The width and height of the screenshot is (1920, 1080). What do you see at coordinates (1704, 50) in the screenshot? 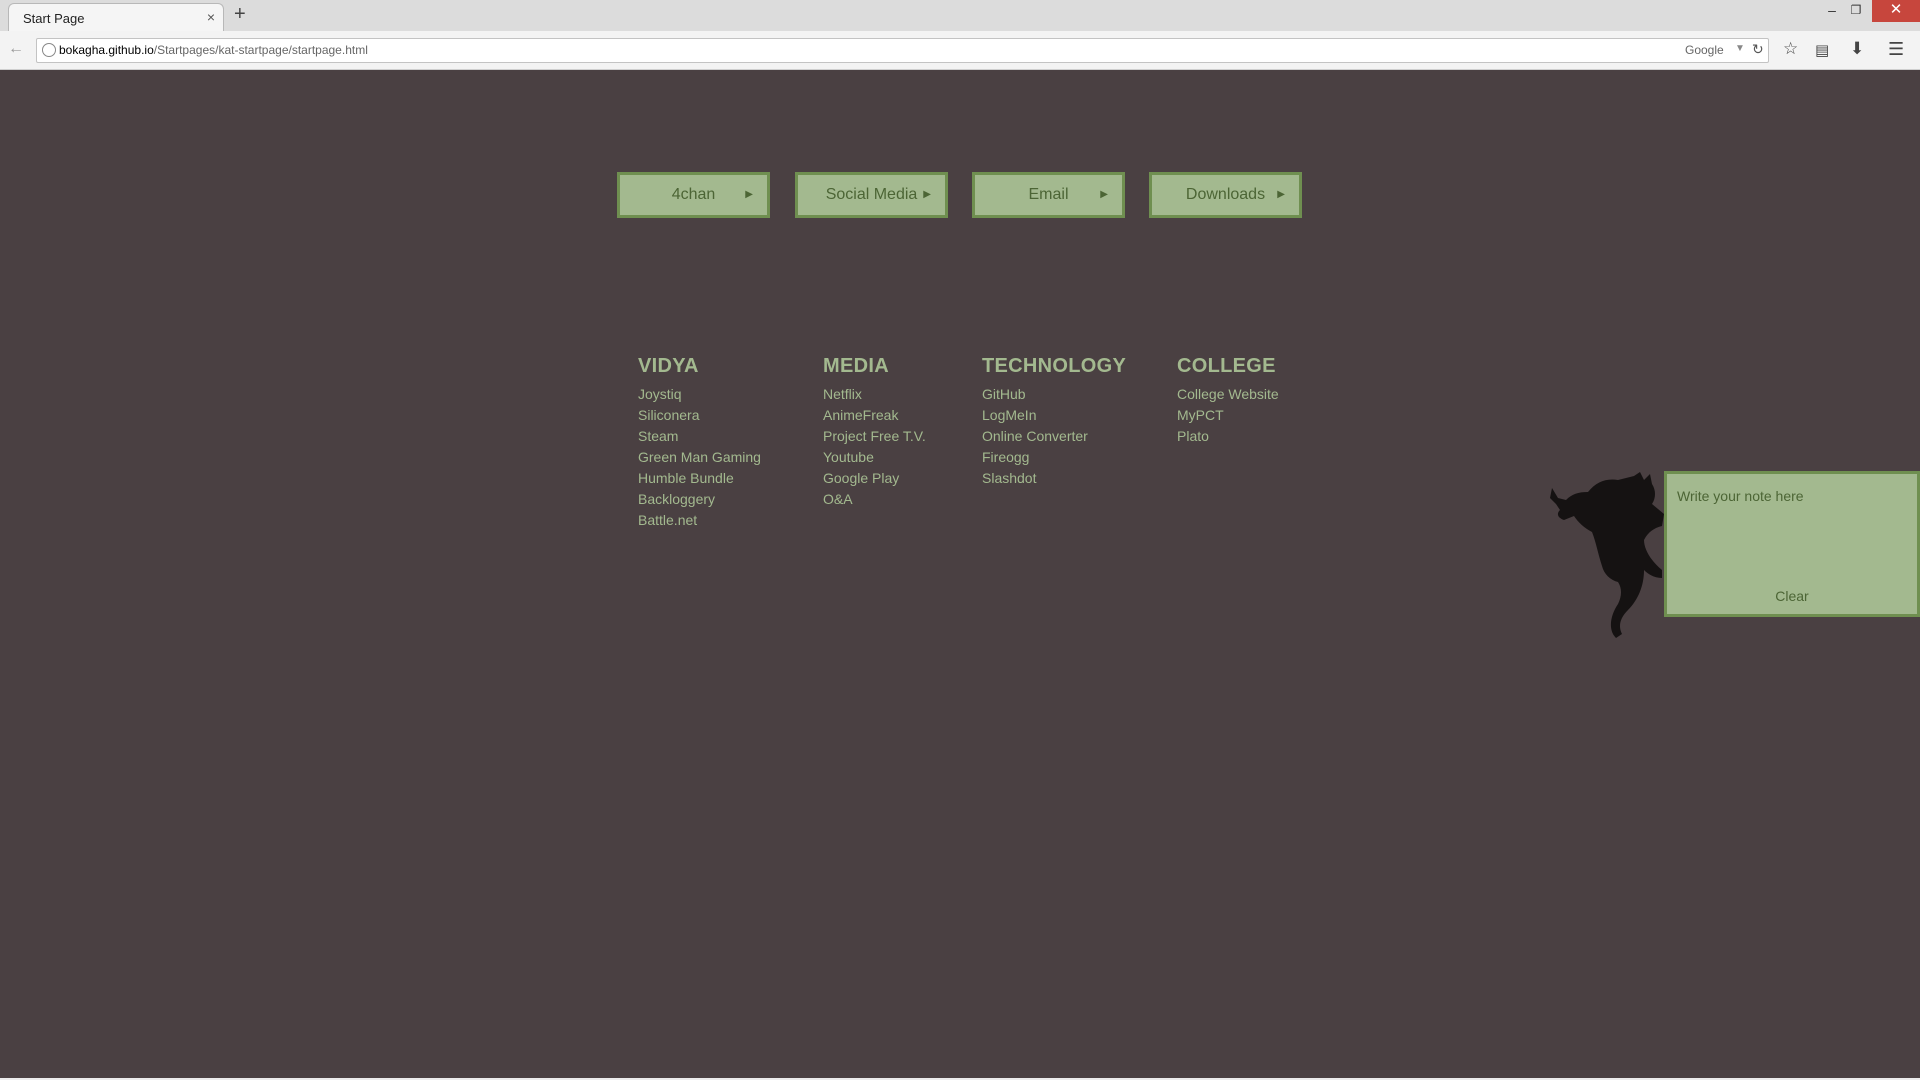
I see `search-engine-label: Google` at bounding box center [1704, 50].